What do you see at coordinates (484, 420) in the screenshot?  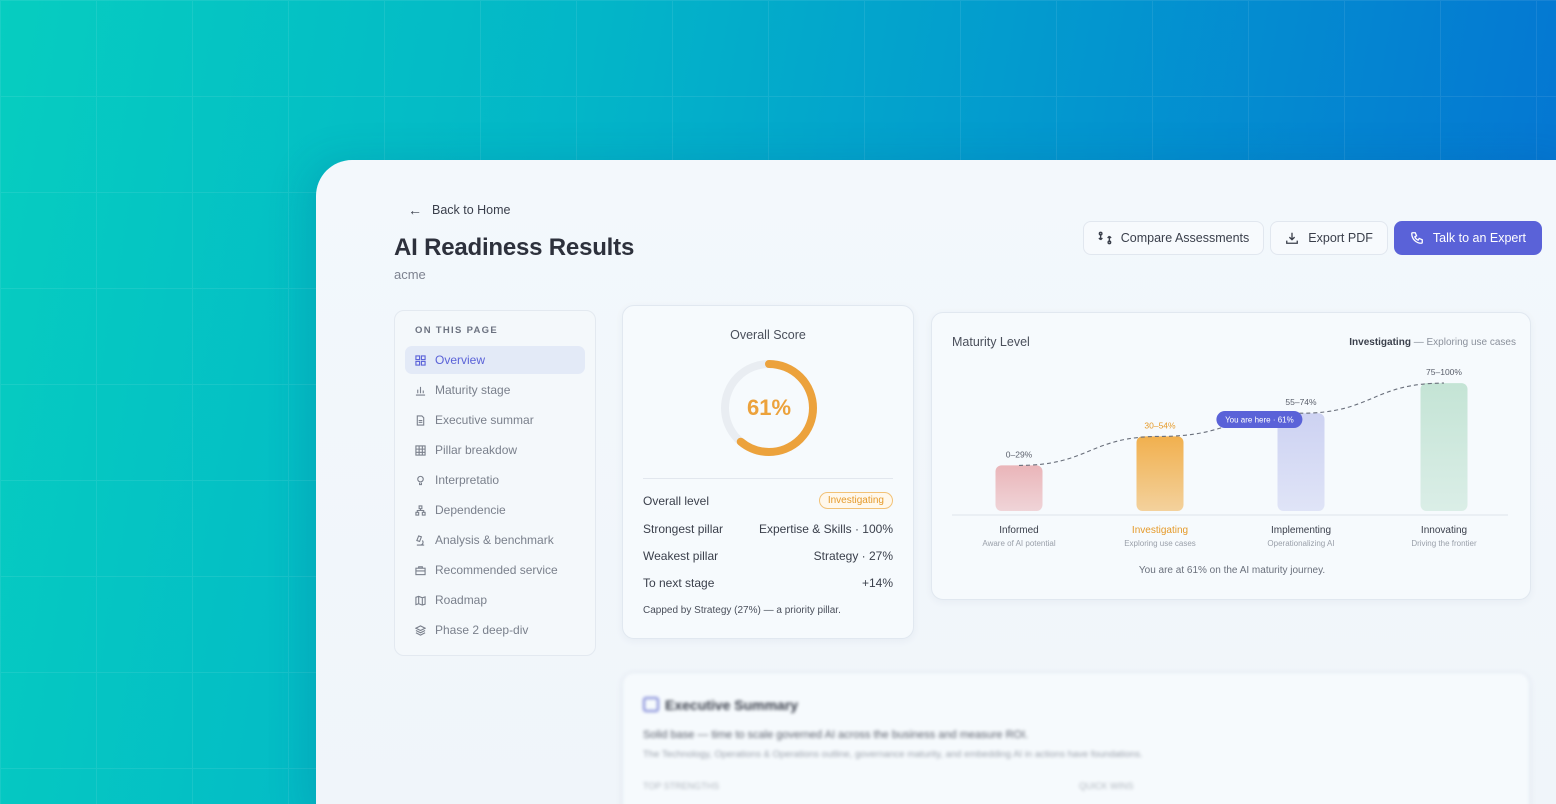 I see `toc-label: Executive summar` at bounding box center [484, 420].